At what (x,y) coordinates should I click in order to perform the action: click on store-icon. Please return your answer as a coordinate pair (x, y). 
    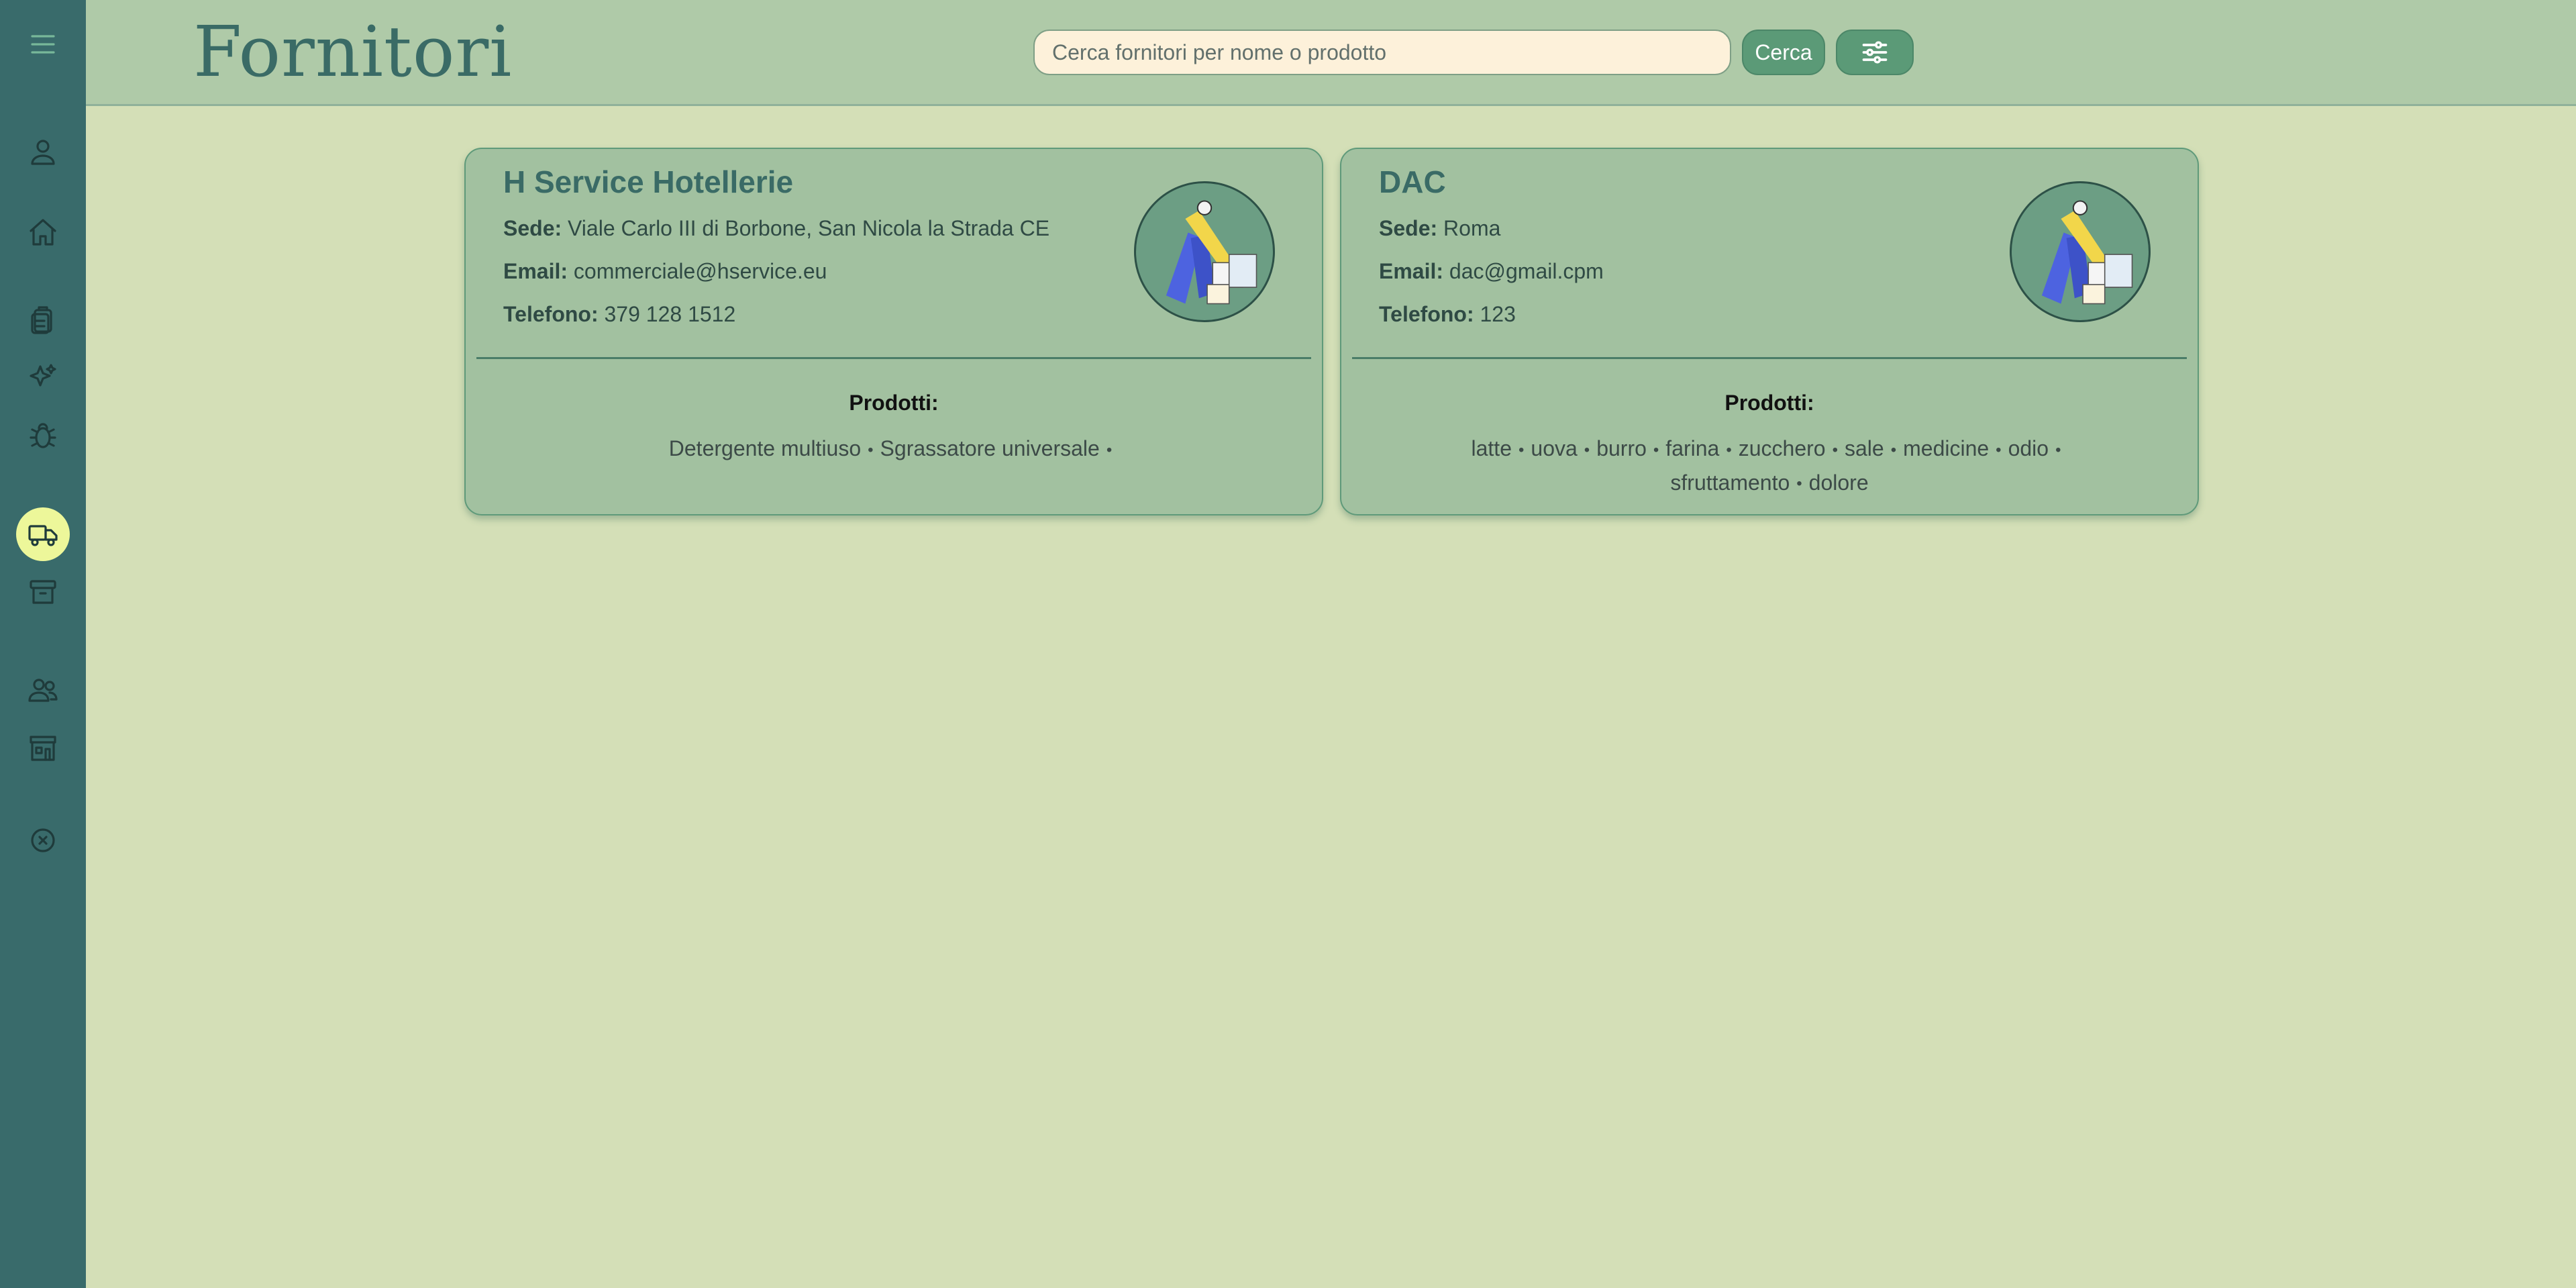
    Looking at the image, I should click on (43, 748).